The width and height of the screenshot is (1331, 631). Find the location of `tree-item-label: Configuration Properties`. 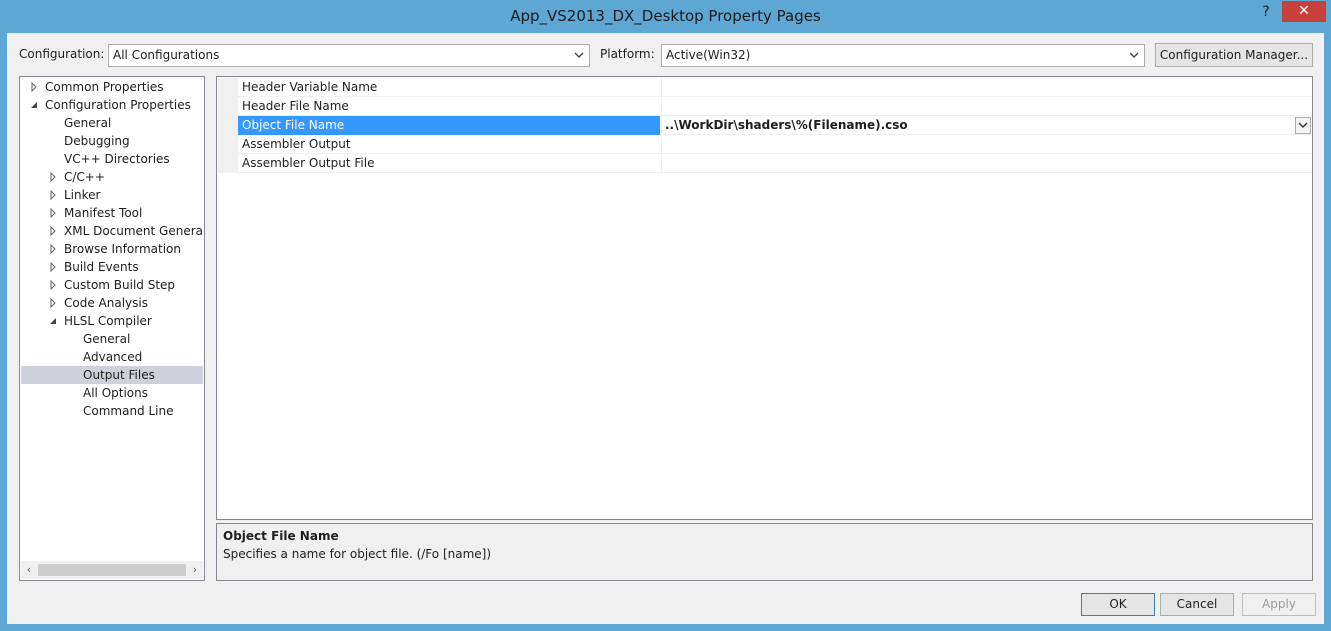

tree-item-label: Configuration Properties is located at coordinates (118, 105).